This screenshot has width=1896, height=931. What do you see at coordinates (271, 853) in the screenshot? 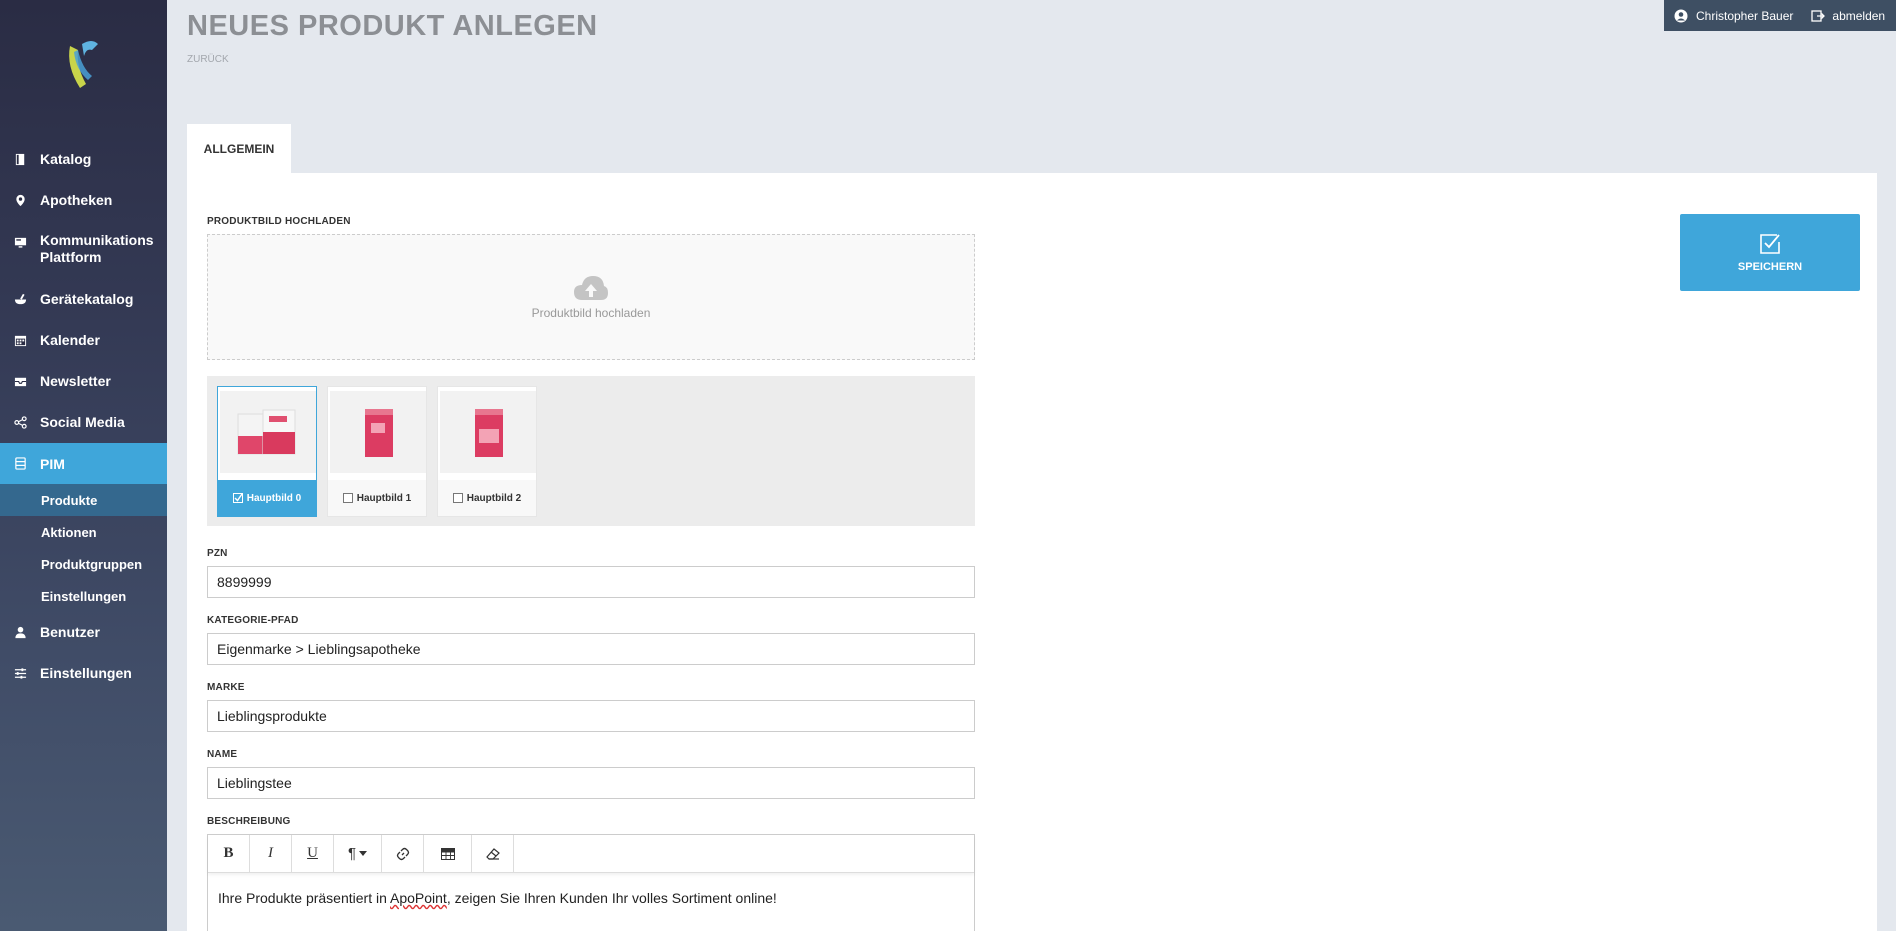
I see `italic-button: I` at bounding box center [271, 853].